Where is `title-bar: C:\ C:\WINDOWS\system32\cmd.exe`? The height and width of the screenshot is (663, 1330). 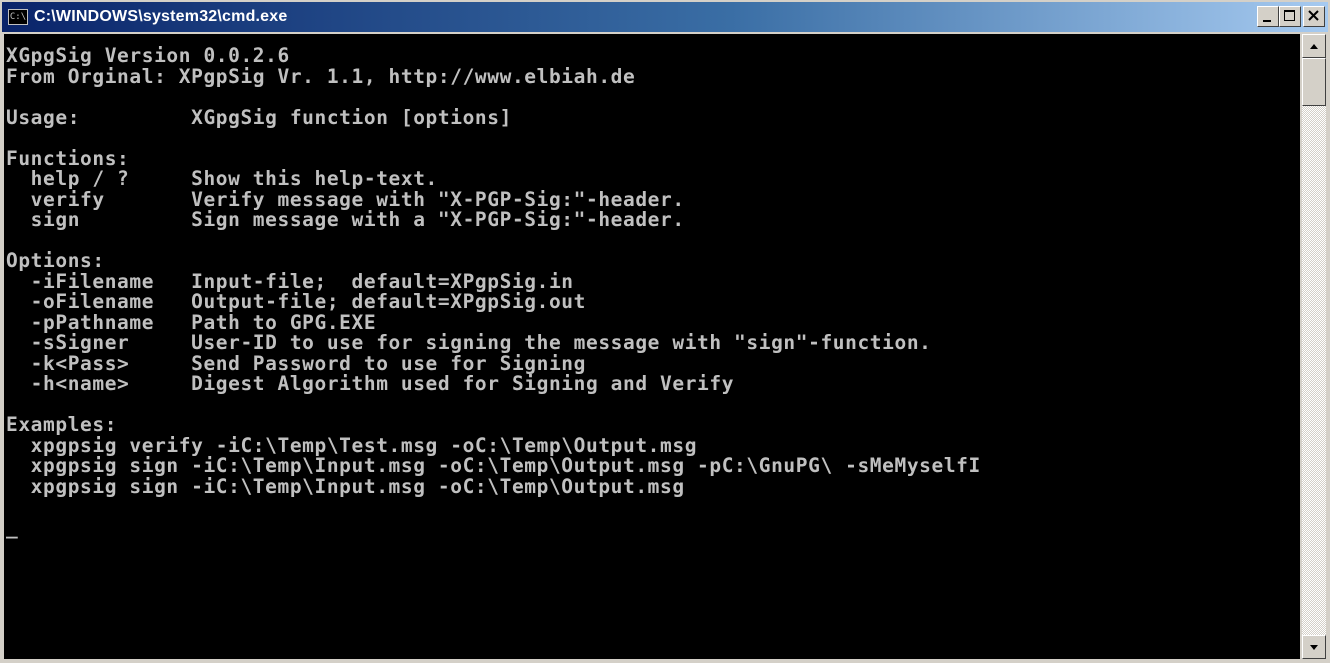
title-bar: C:\ C:\WINDOWS\system32\cmd.exe is located at coordinates (665, 17).